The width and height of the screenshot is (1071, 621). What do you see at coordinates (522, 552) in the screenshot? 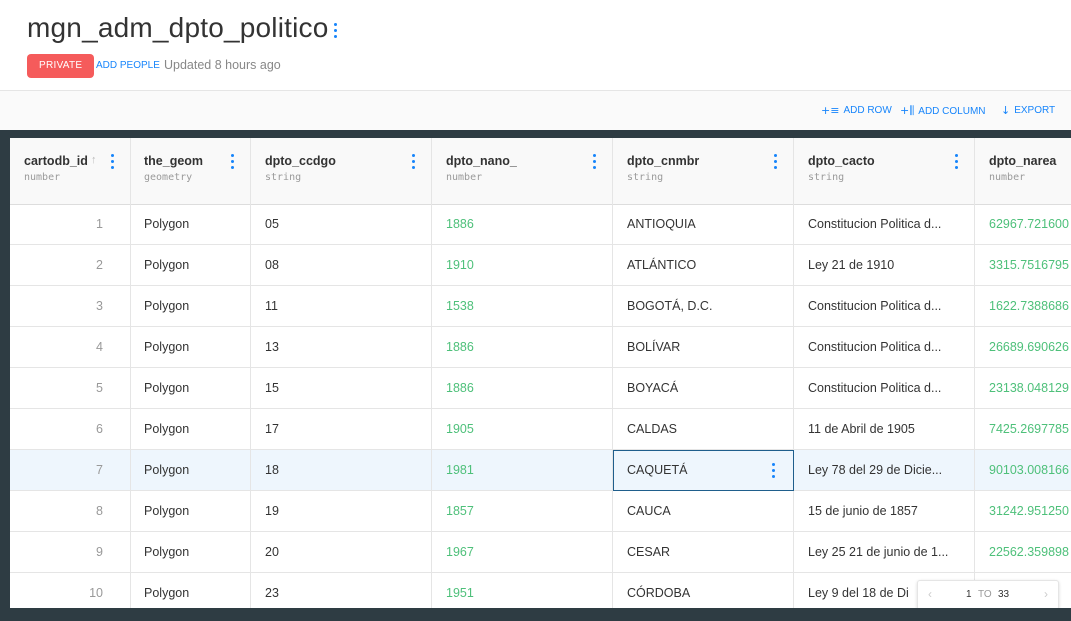
I see `table-cell-dpto_nano_: 1967` at bounding box center [522, 552].